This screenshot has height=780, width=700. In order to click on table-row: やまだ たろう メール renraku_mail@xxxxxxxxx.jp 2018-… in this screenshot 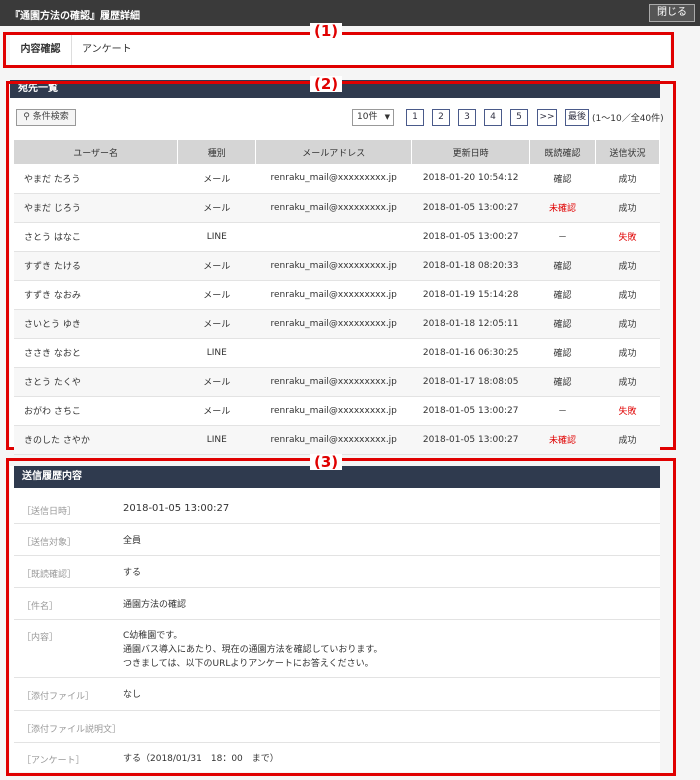, I will do `click(337, 179)`.